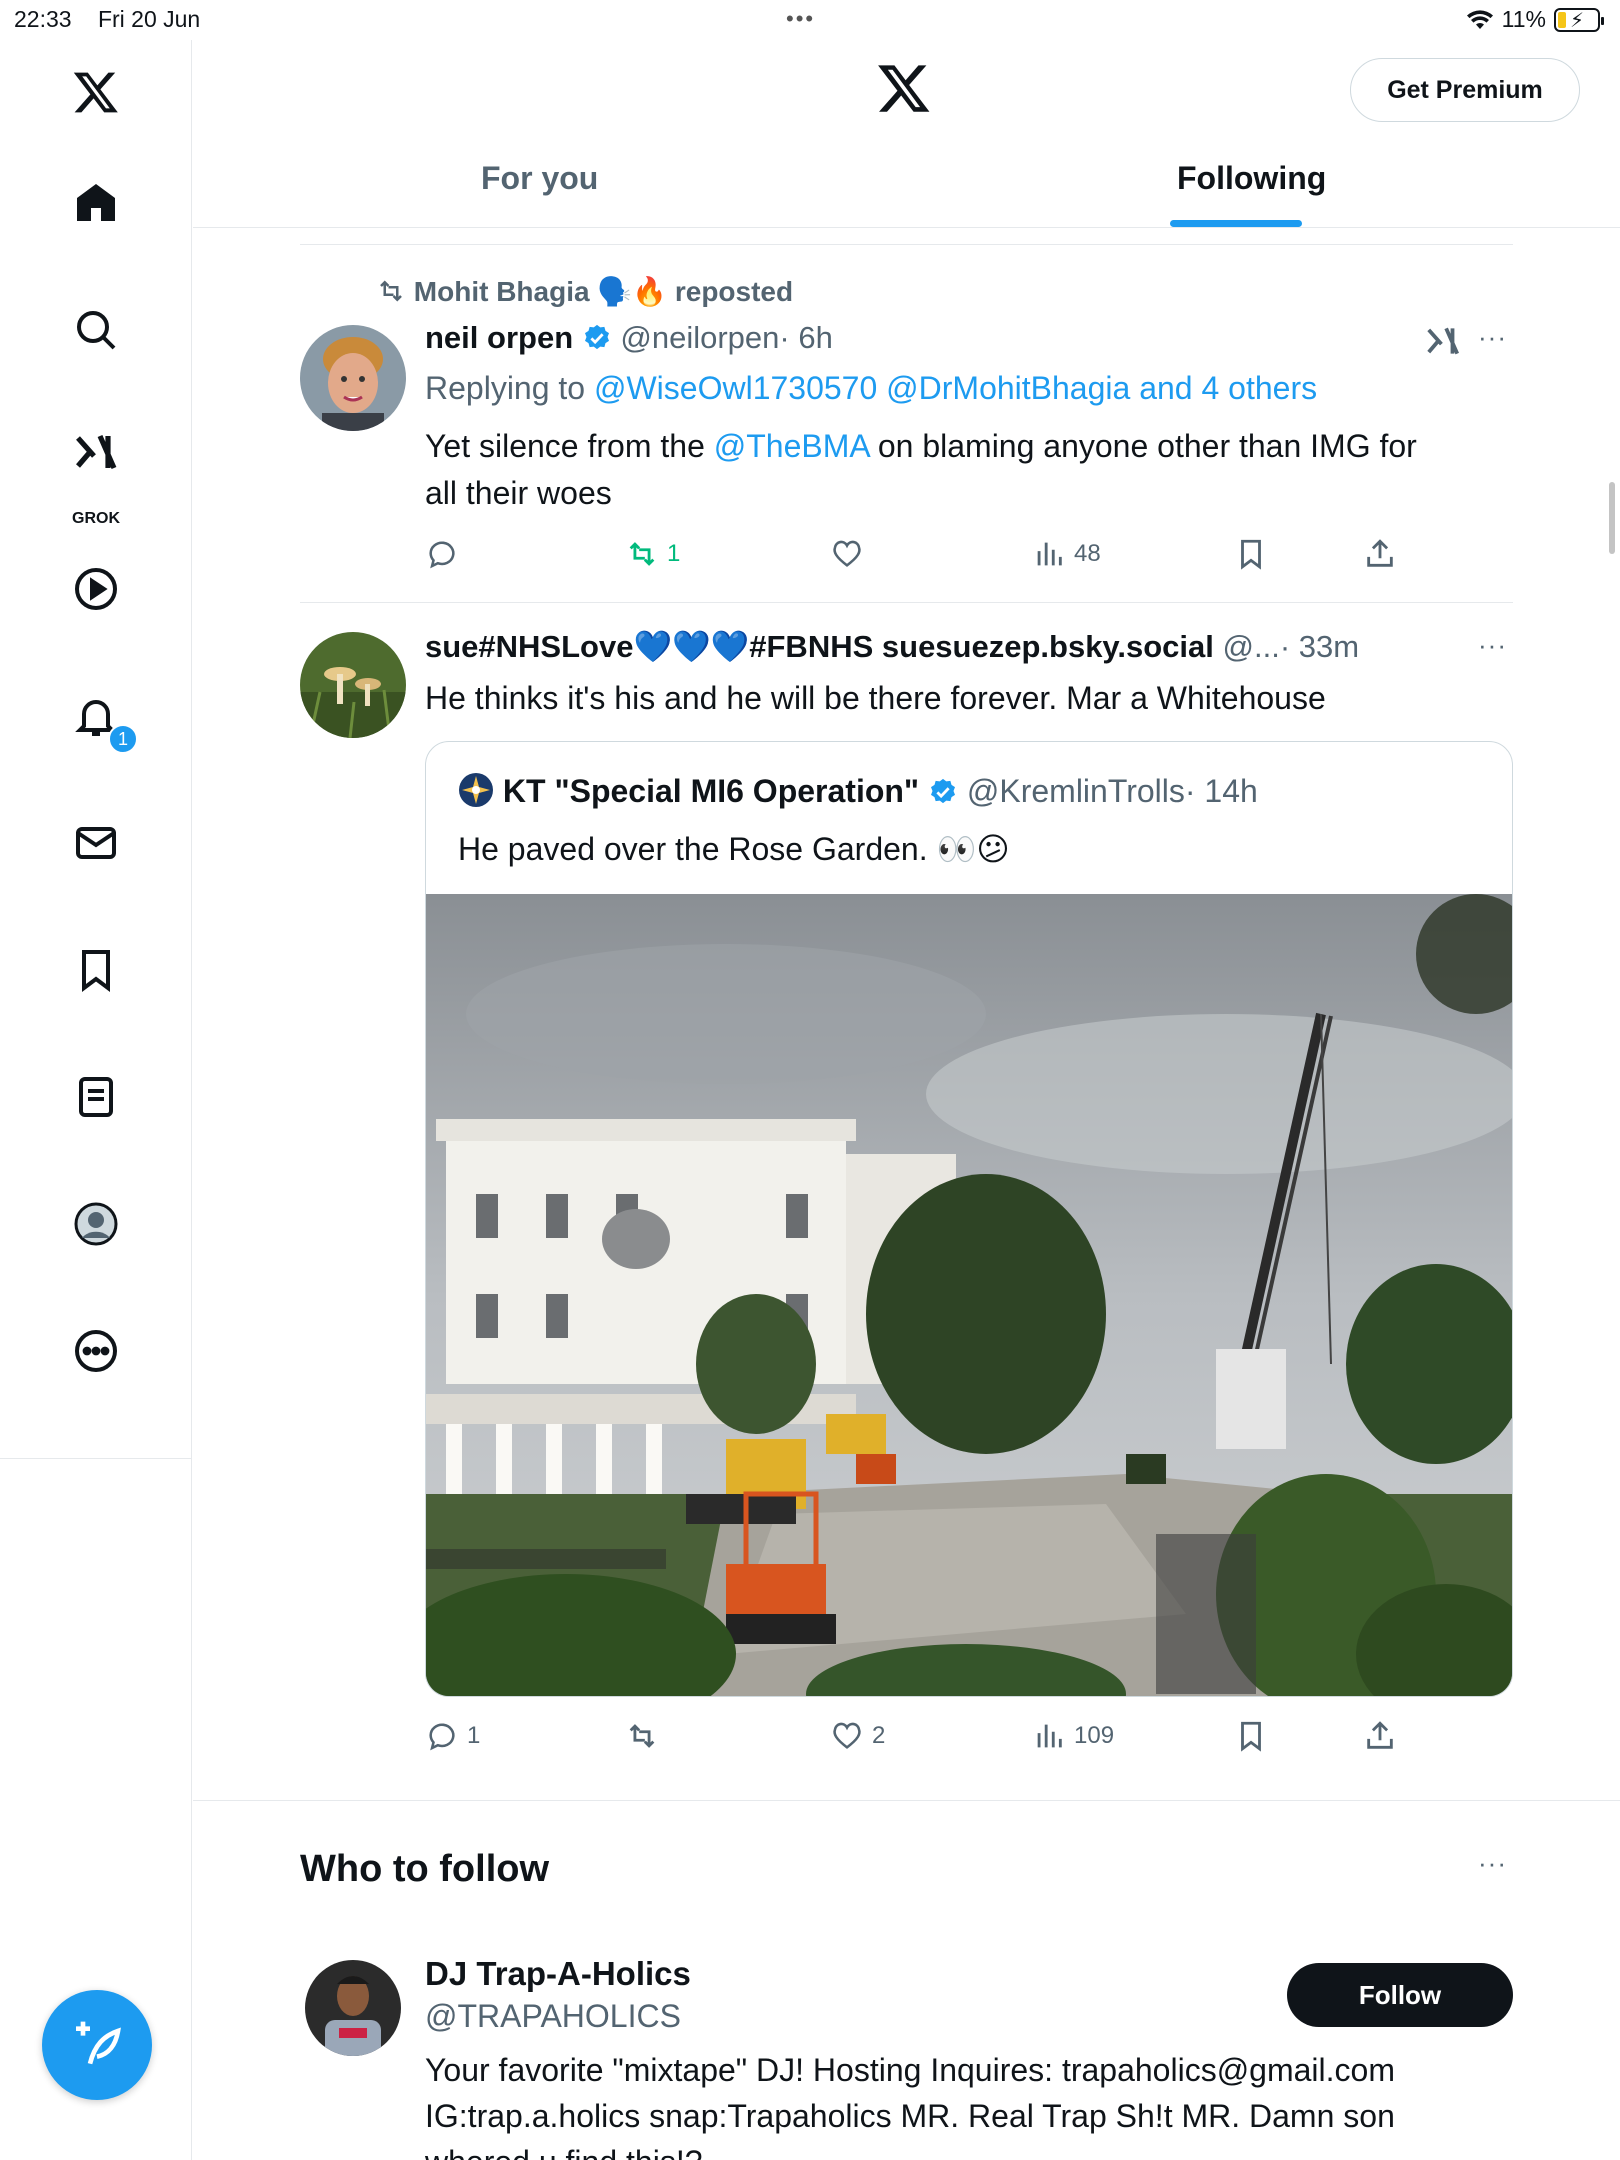 The height and width of the screenshot is (2160, 1620). Describe the element at coordinates (123, 739) in the screenshot. I see `notification-badge: 1` at that location.